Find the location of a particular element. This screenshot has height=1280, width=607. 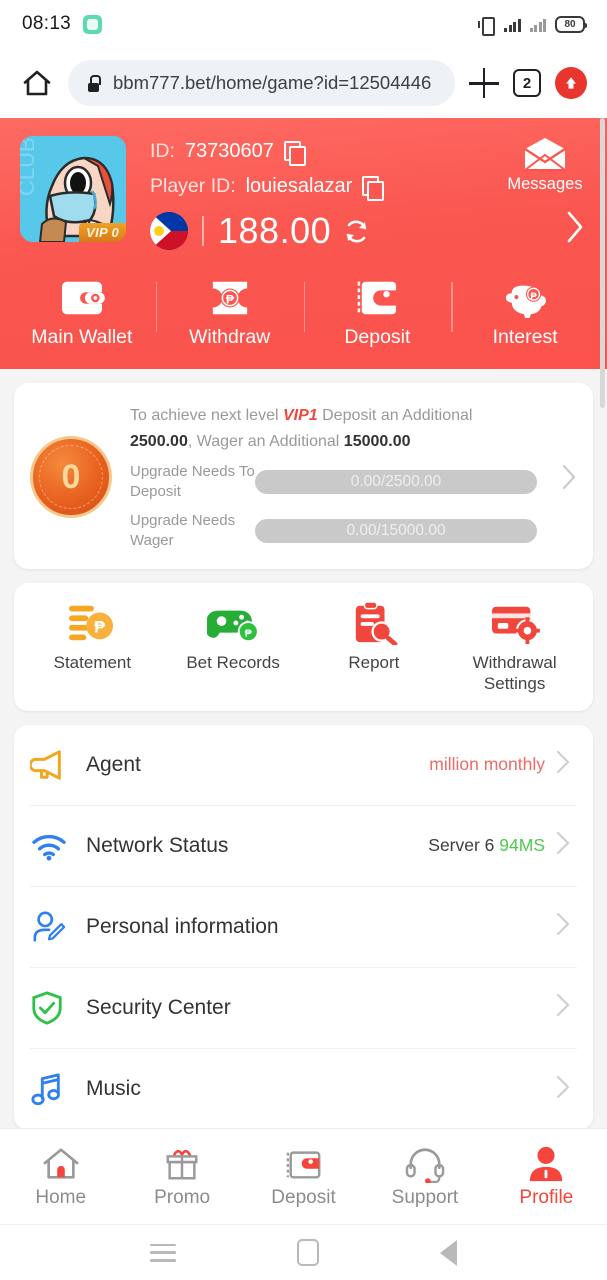

address-bar: bbm777.bet/home/game?id=12504446 is located at coordinates (261, 83).